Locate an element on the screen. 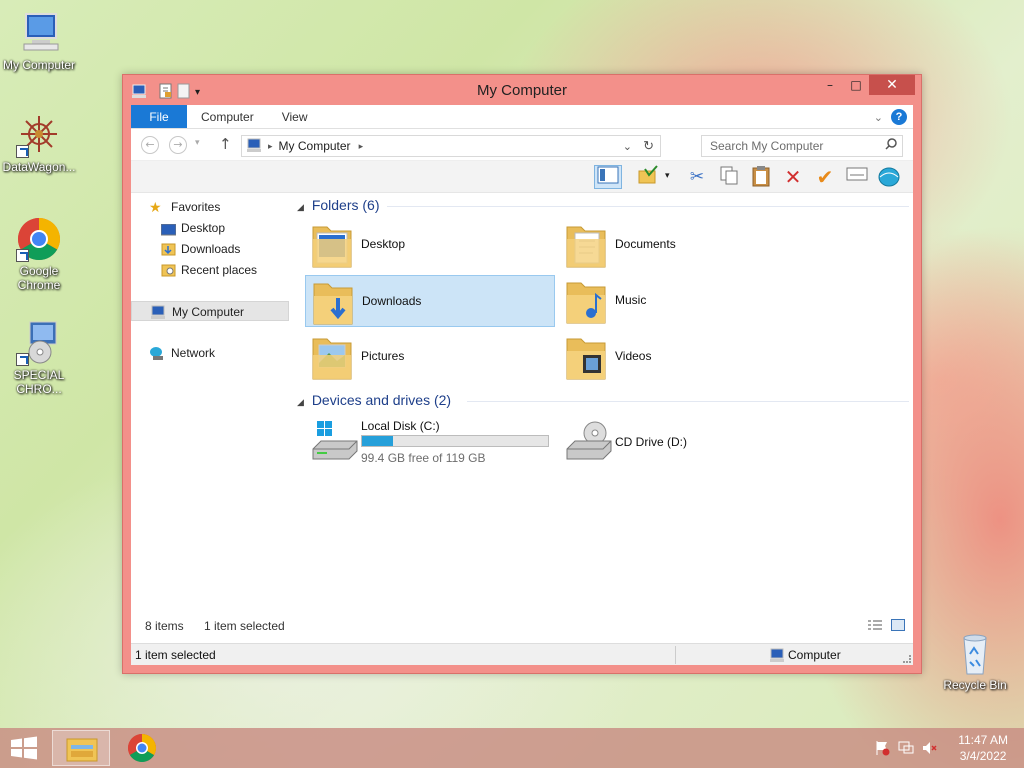 The height and width of the screenshot is (768, 1024). folder-label: Pictures is located at coordinates (383, 356).